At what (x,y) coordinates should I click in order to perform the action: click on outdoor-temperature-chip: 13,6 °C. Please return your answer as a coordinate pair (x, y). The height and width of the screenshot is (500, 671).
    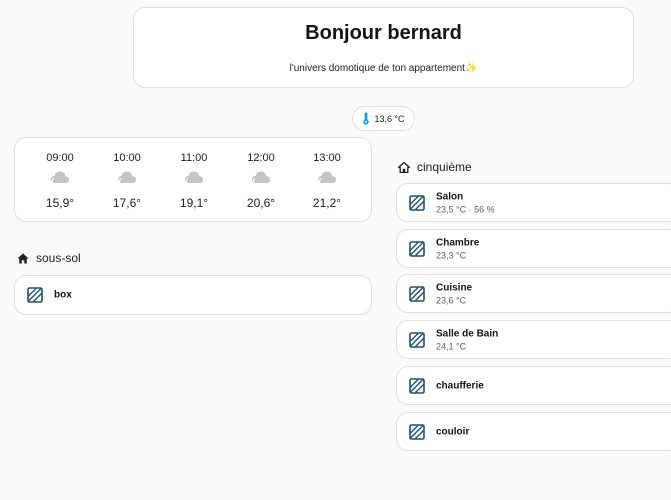
    Looking at the image, I should click on (383, 118).